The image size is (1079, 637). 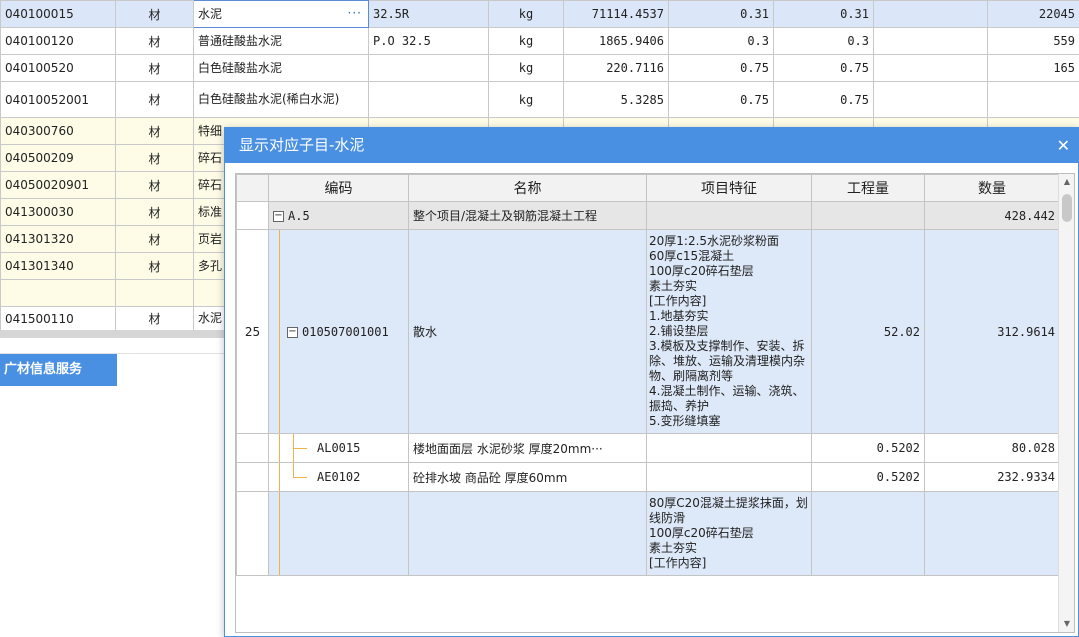 I want to click on cell-code: 040100120, so click(x=58, y=41).